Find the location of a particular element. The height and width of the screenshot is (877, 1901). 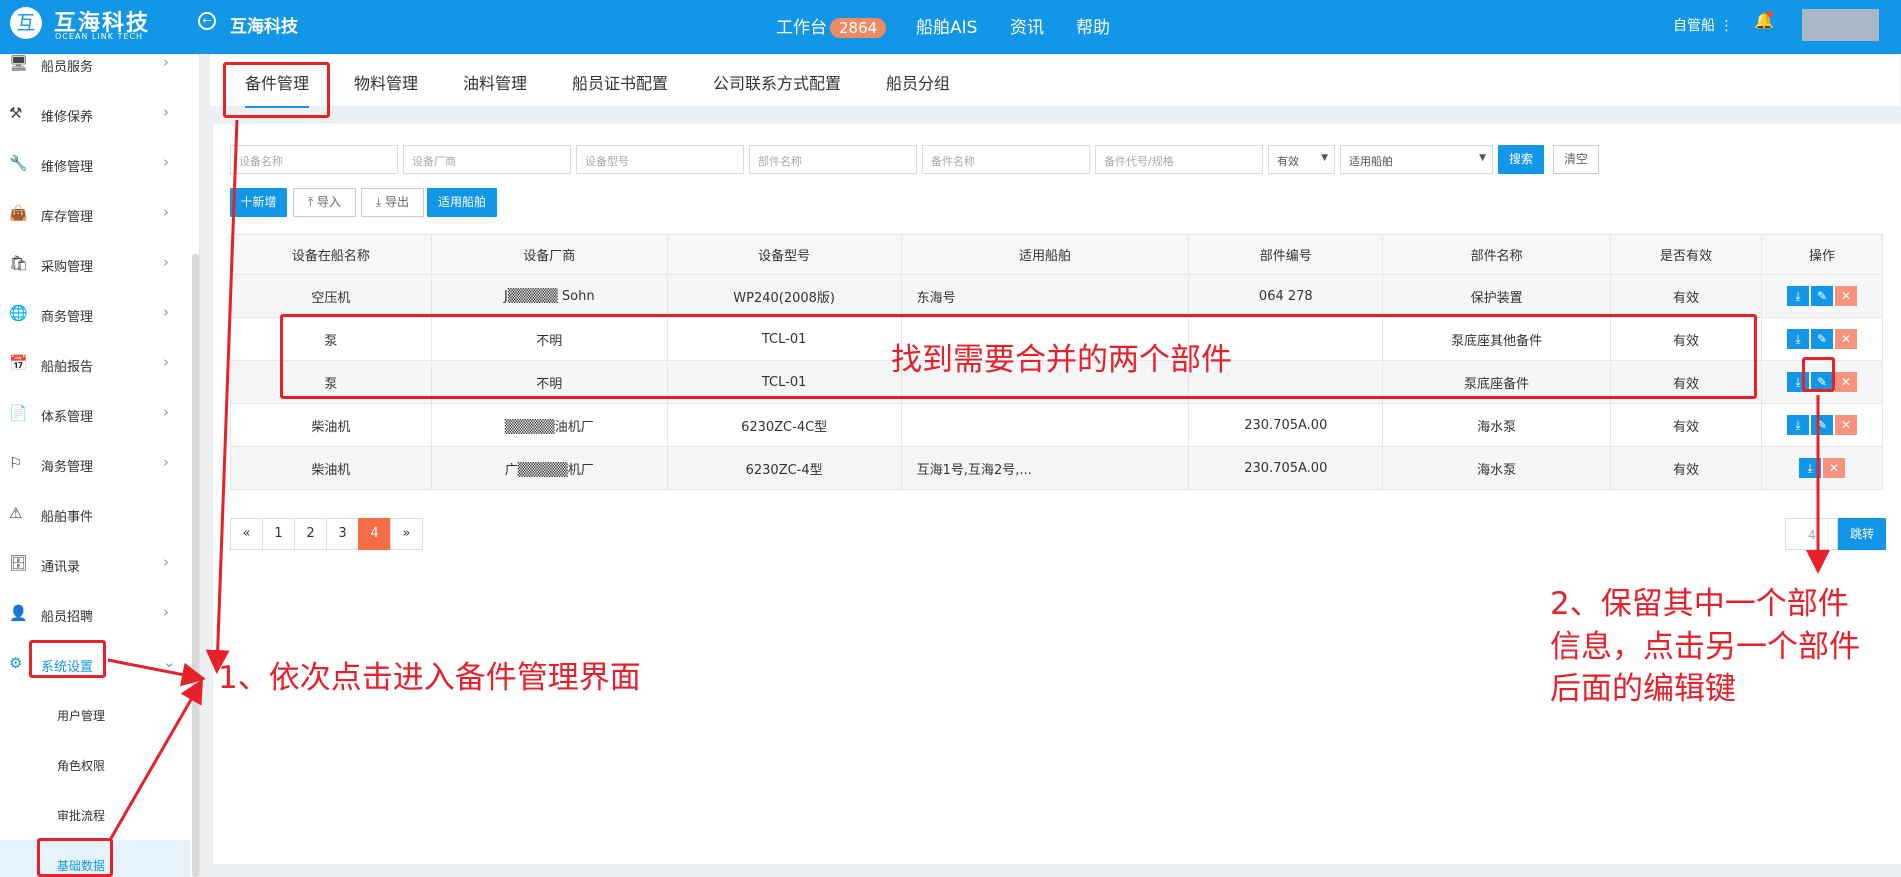

arrow-tab-to-step1 is located at coordinates (222, 396).